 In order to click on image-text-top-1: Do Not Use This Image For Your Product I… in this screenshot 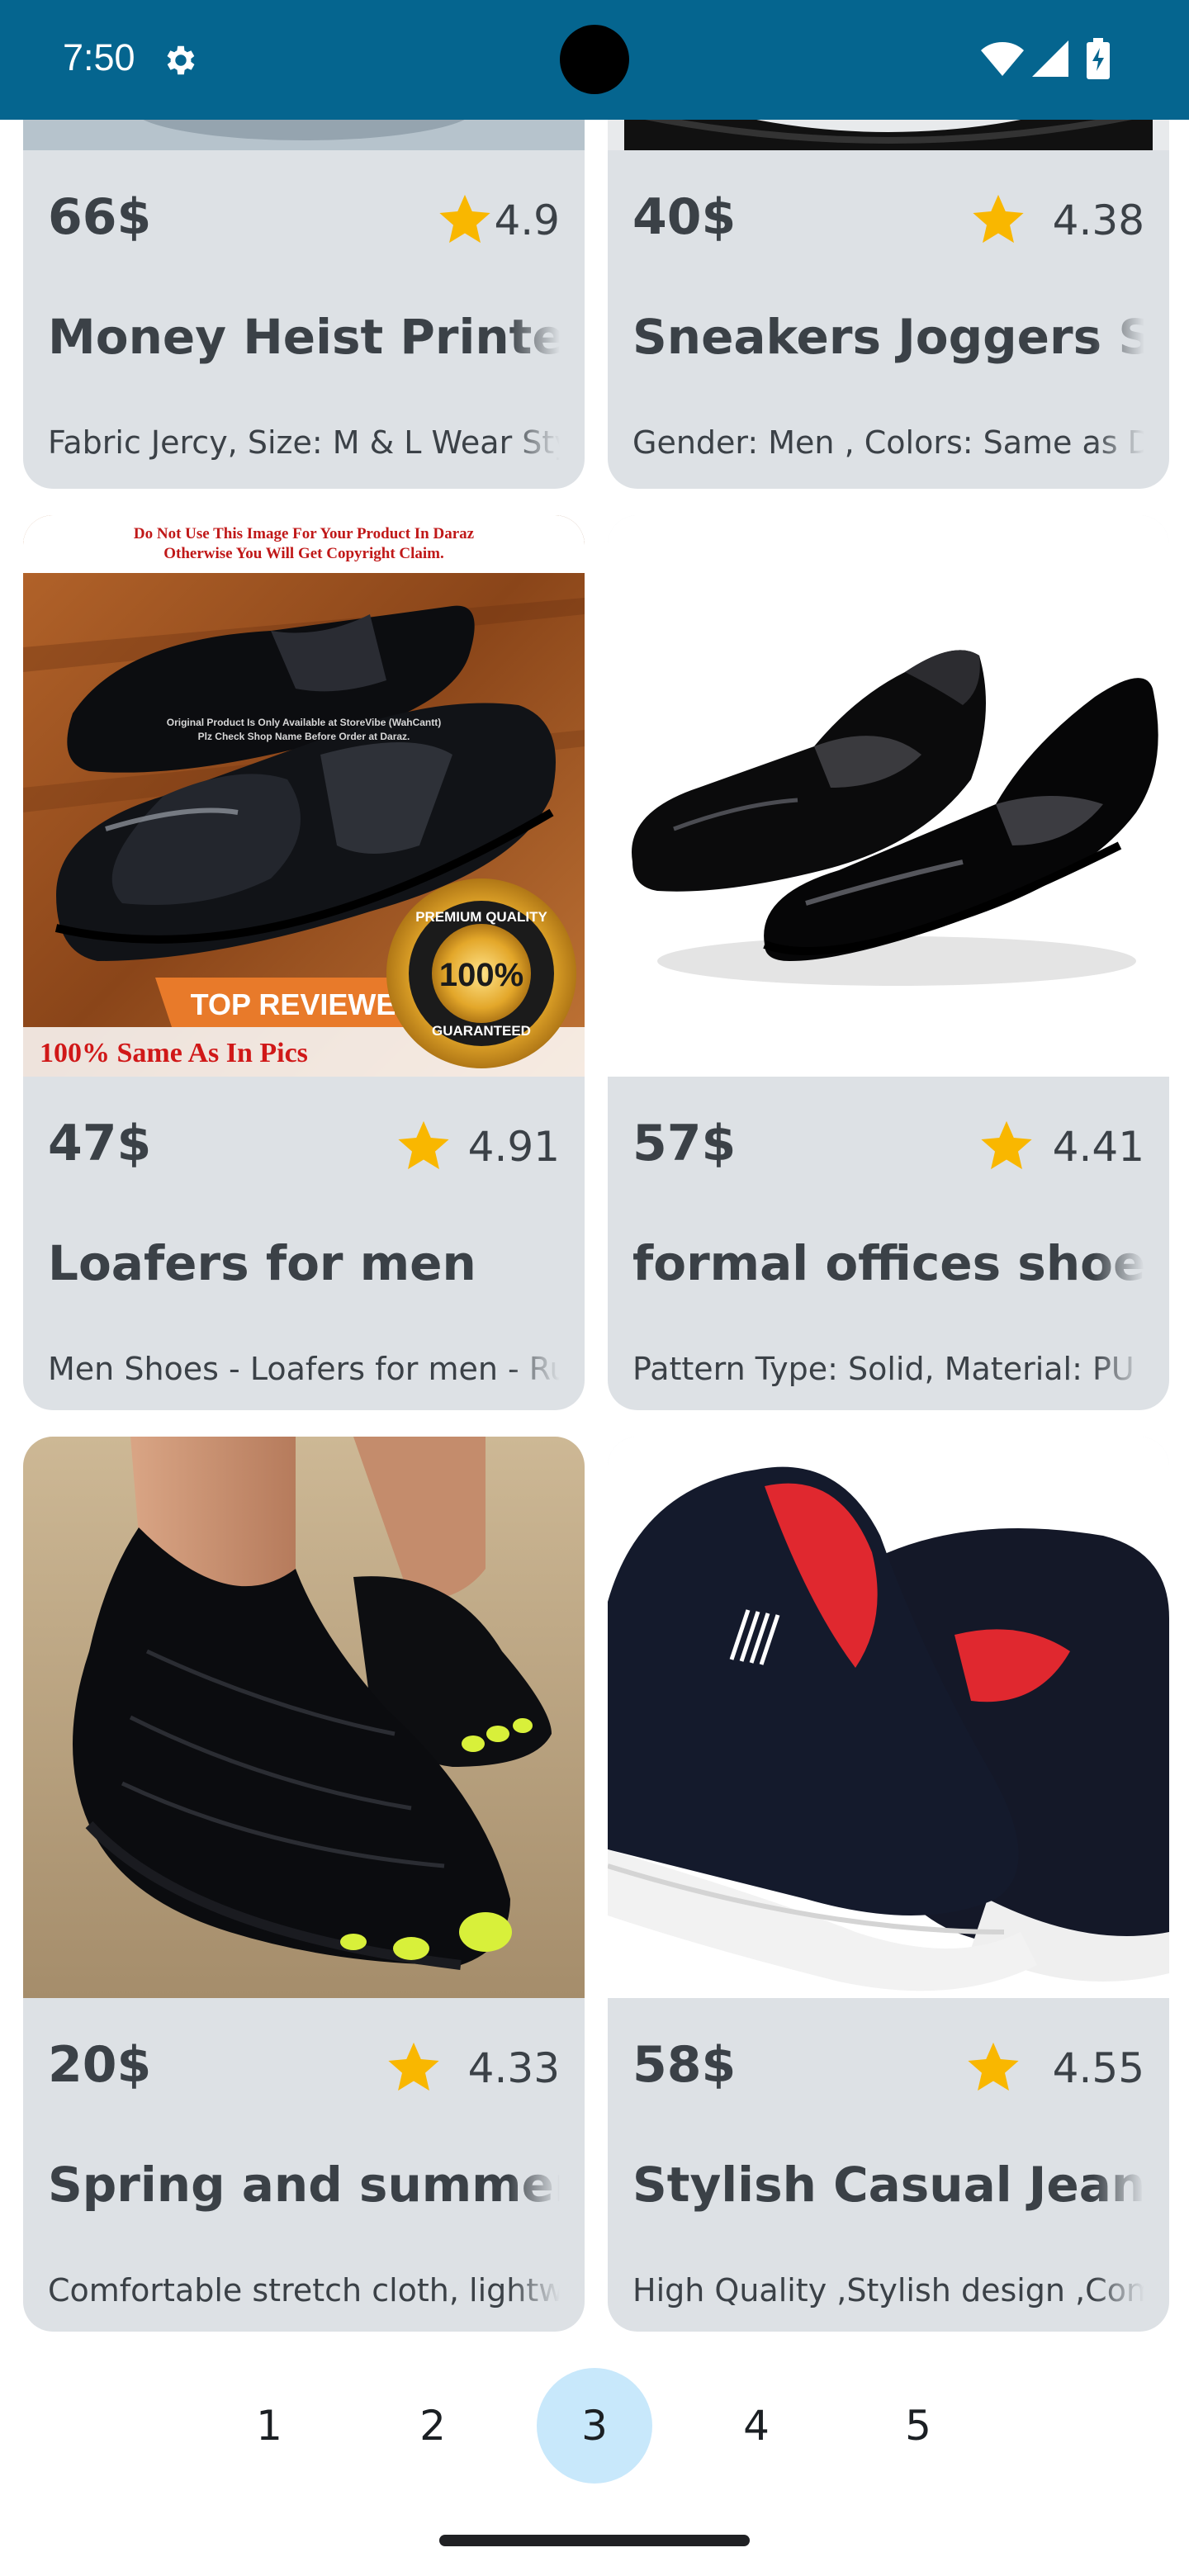, I will do `click(304, 533)`.